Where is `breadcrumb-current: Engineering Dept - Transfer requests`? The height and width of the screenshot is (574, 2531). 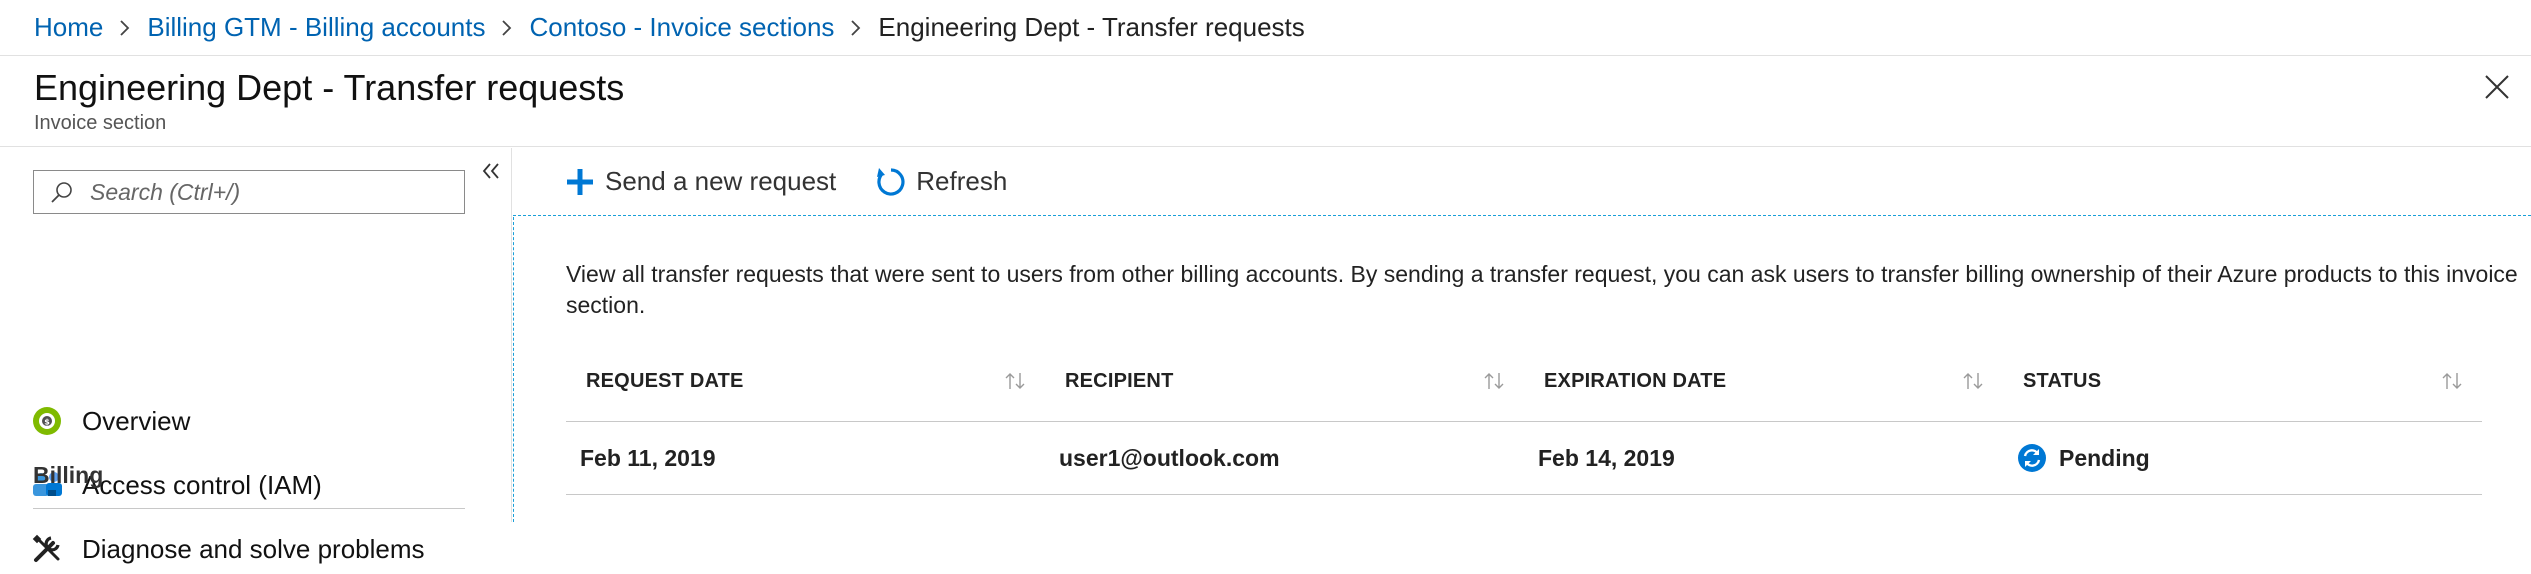 breadcrumb-current: Engineering Dept - Transfer requests is located at coordinates (1091, 27).